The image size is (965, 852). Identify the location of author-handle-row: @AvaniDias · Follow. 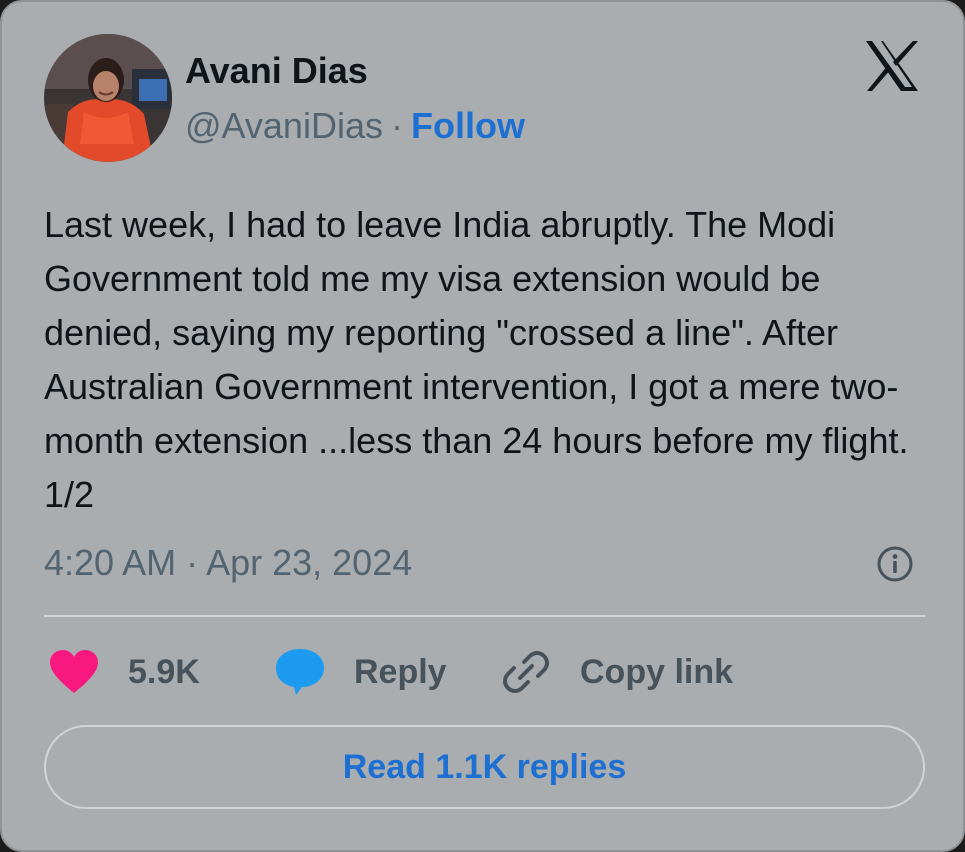
(355, 126).